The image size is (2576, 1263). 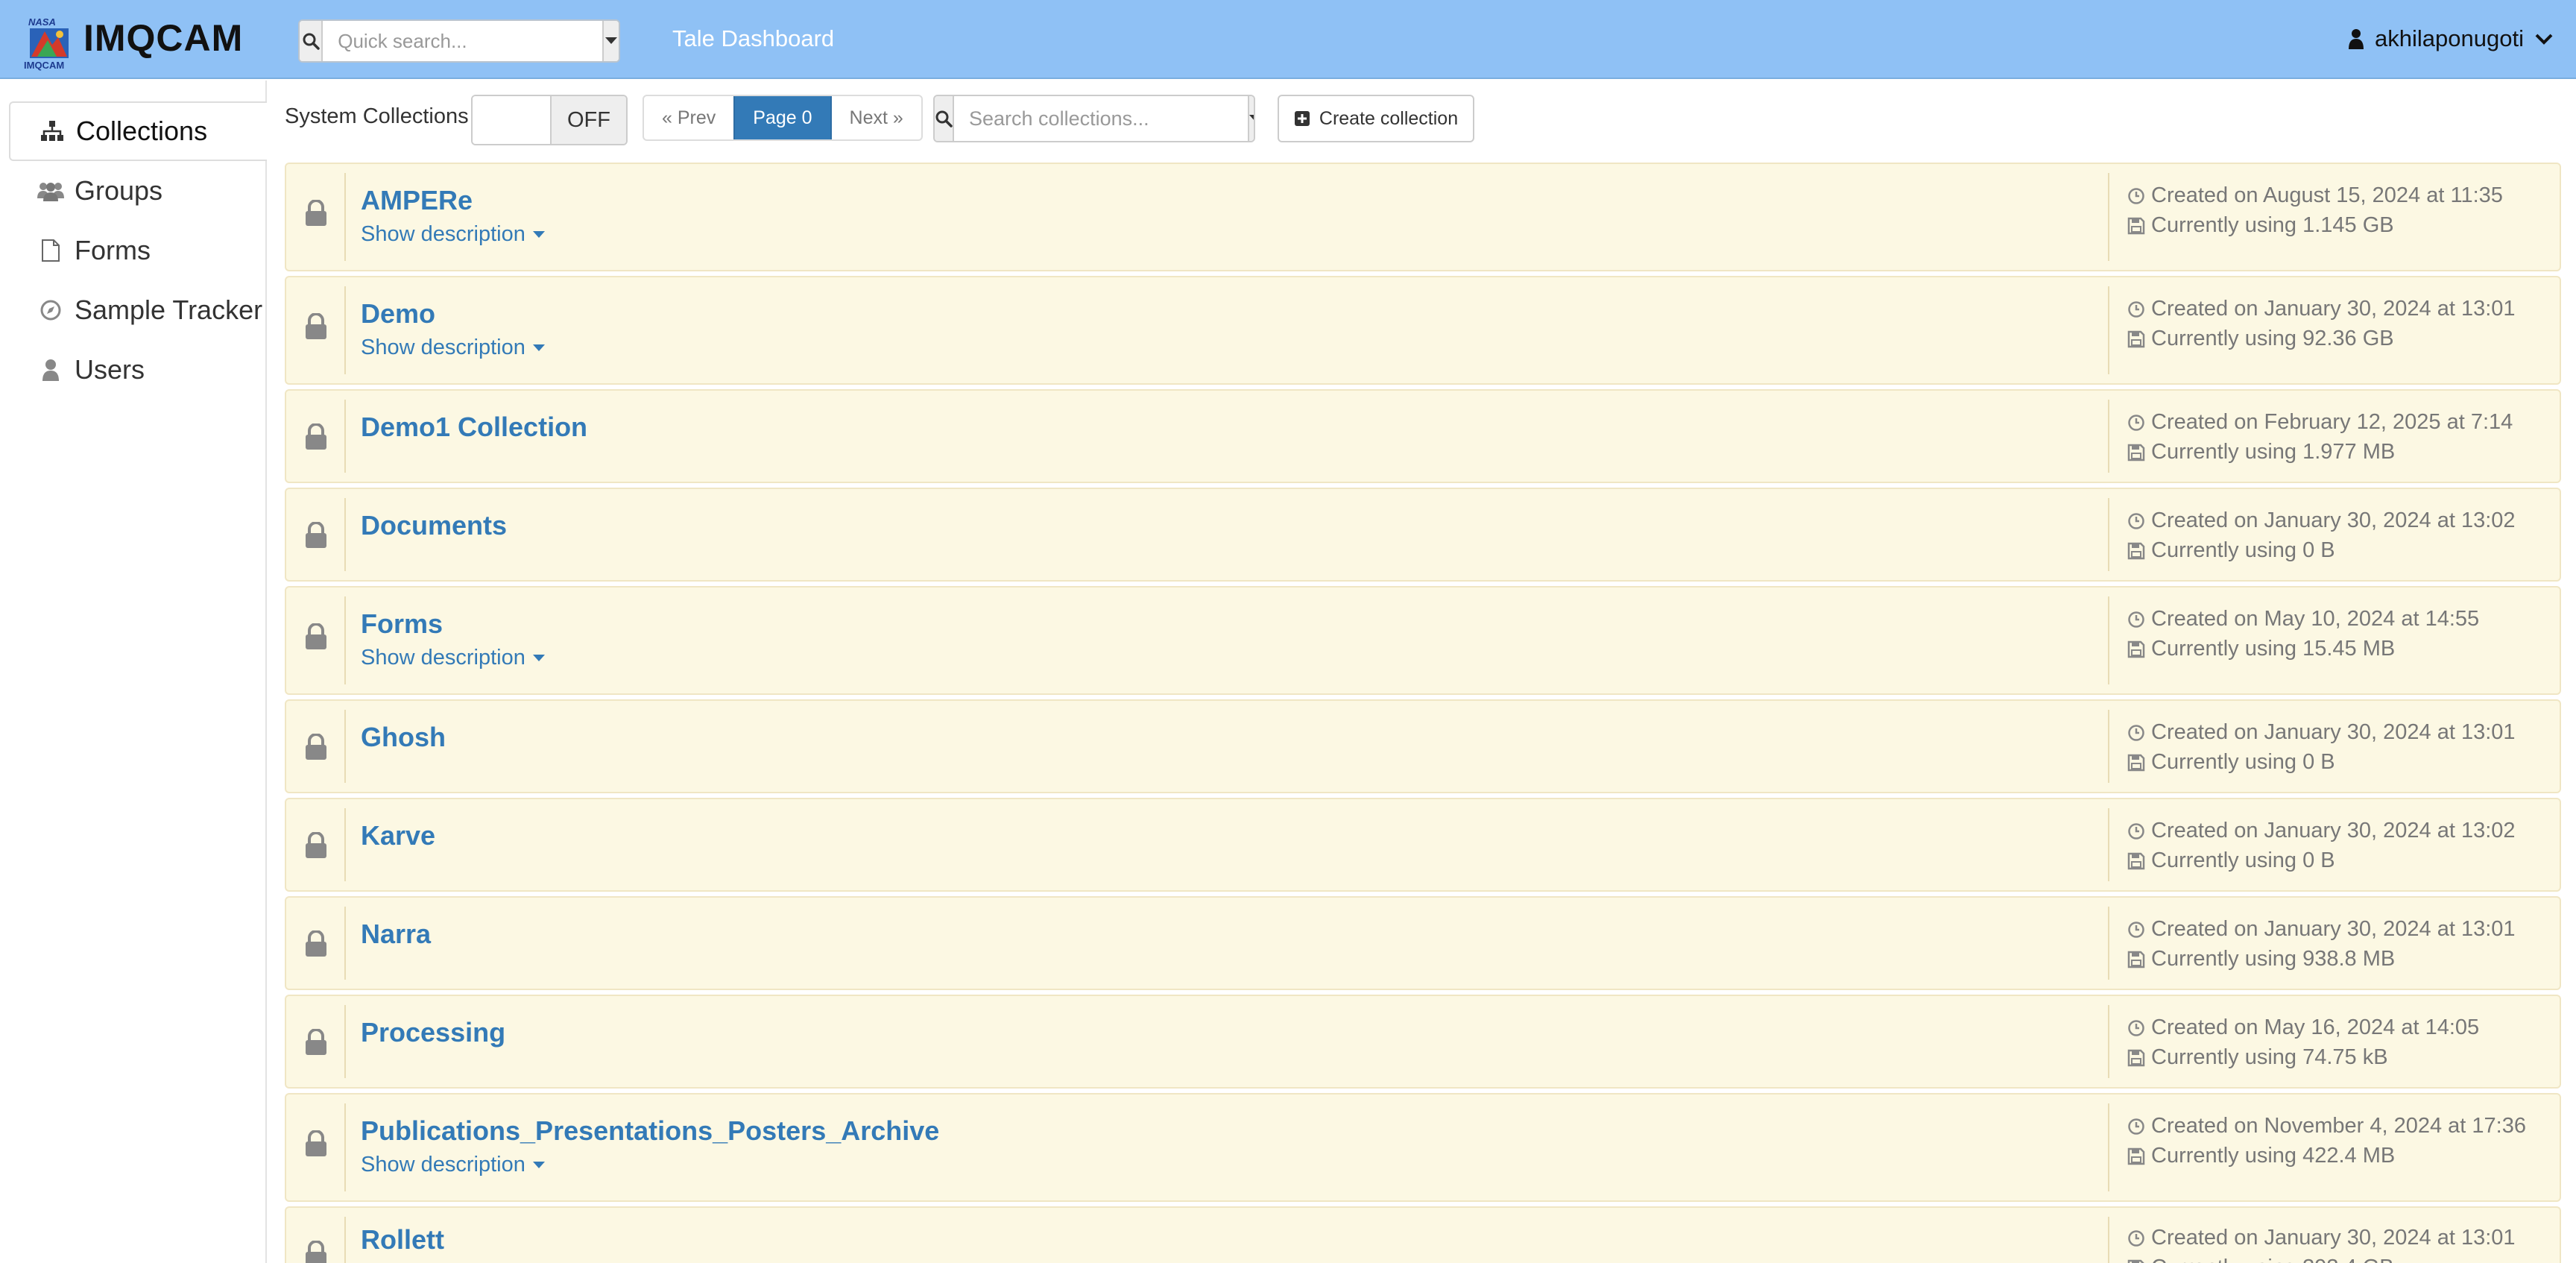 I want to click on brand-title: IMQCAM, so click(x=163, y=38).